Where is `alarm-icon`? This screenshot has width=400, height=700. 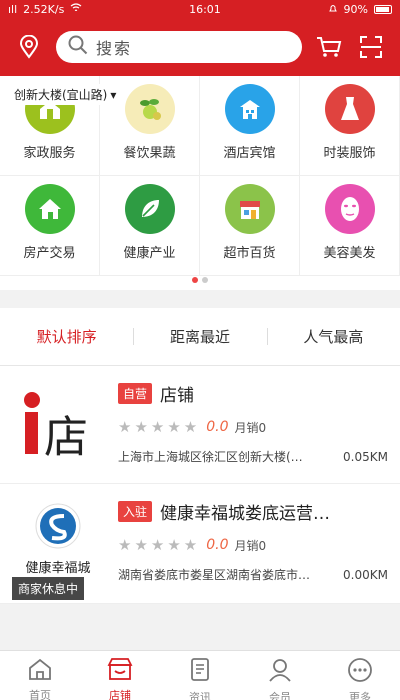
alarm-icon is located at coordinates (333, 9).